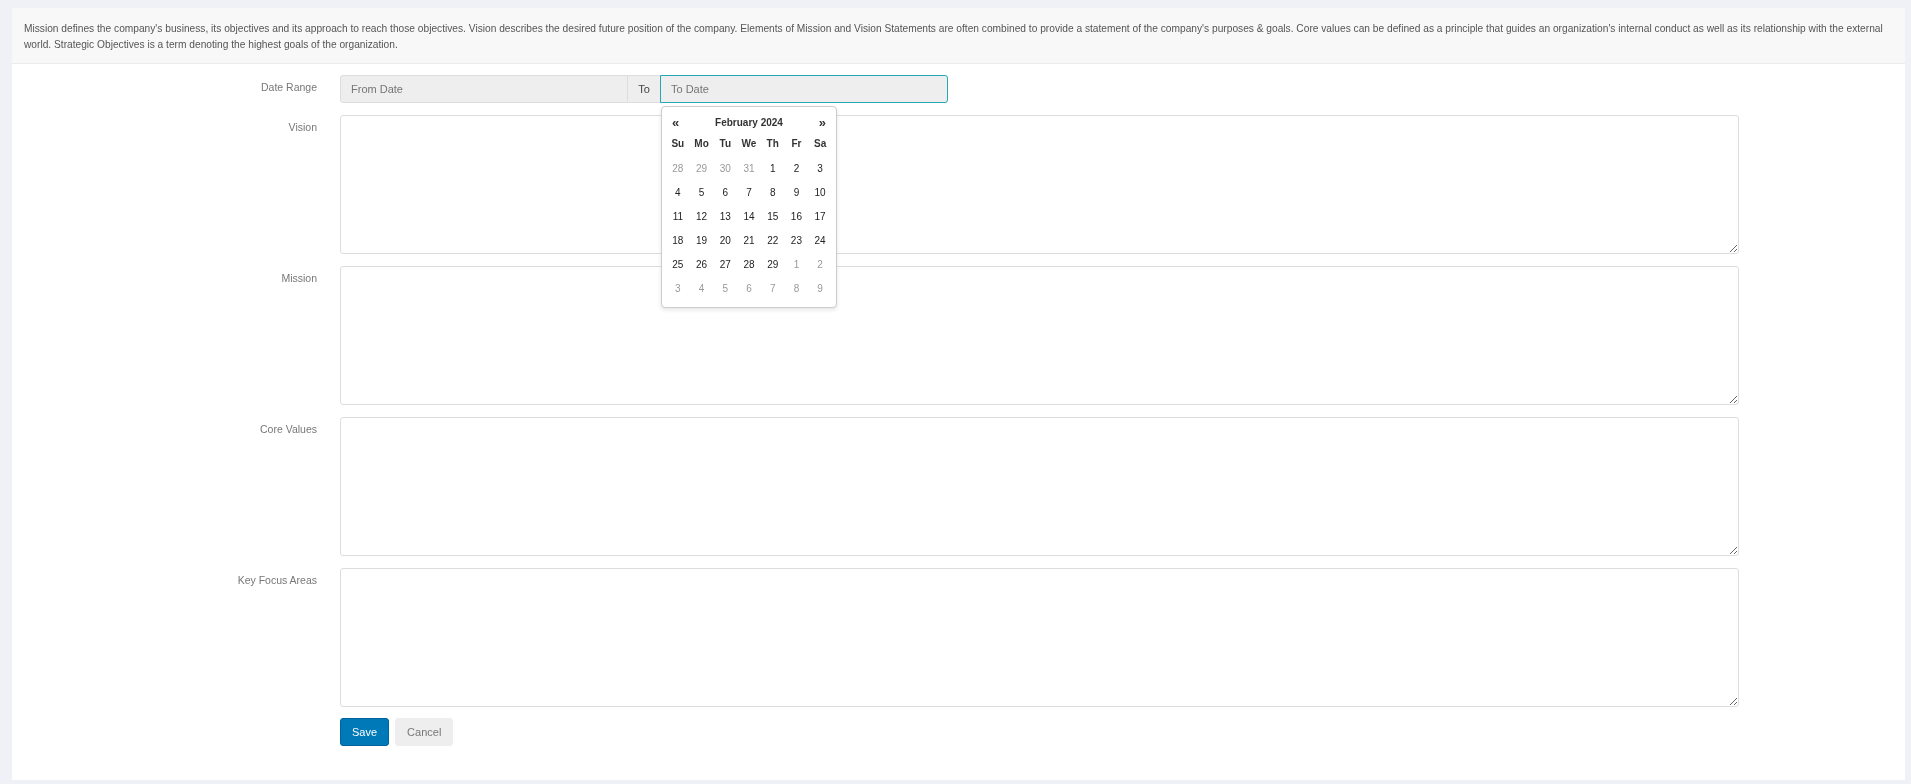 The width and height of the screenshot is (1911, 784). What do you see at coordinates (288, 86) in the screenshot?
I see `field-label: Date Range` at bounding box center [288, 86].